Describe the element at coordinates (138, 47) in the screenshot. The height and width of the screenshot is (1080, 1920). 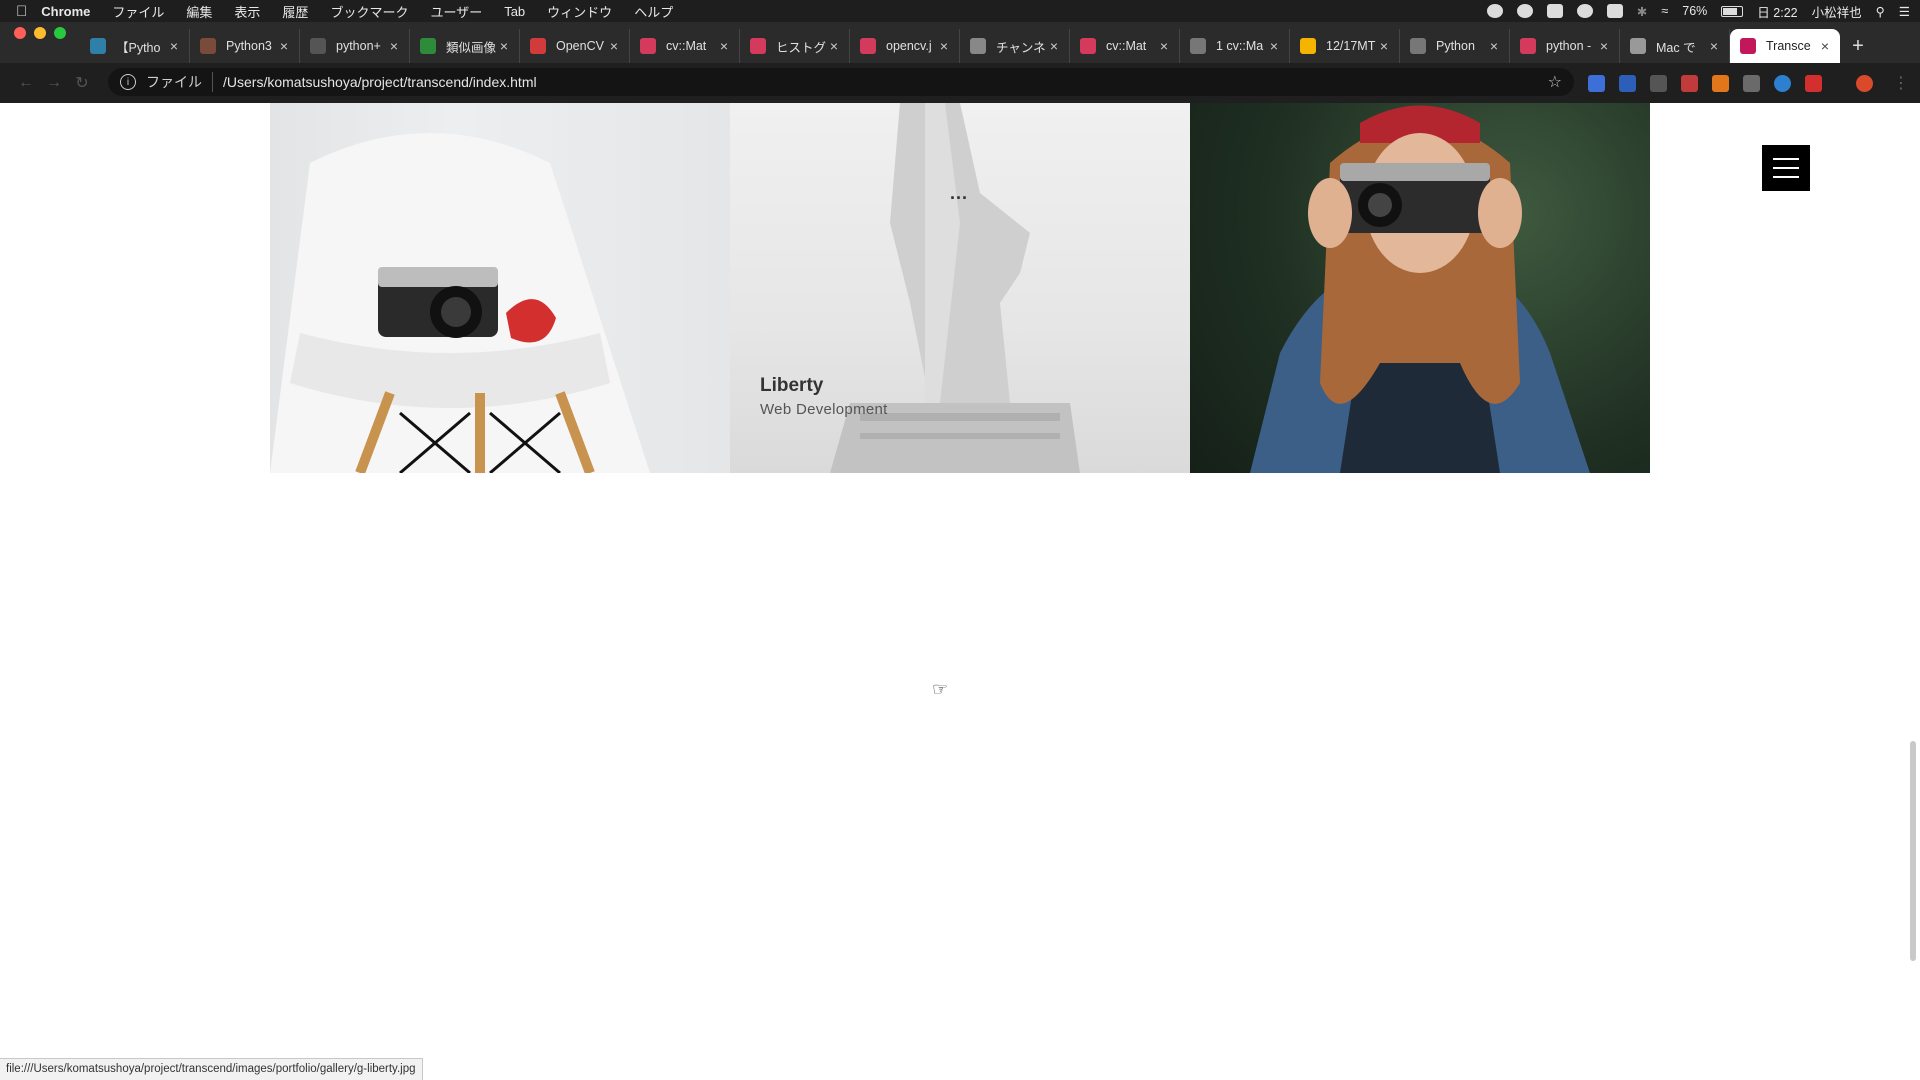
I see `tab-title: 【Pytho` at that location.